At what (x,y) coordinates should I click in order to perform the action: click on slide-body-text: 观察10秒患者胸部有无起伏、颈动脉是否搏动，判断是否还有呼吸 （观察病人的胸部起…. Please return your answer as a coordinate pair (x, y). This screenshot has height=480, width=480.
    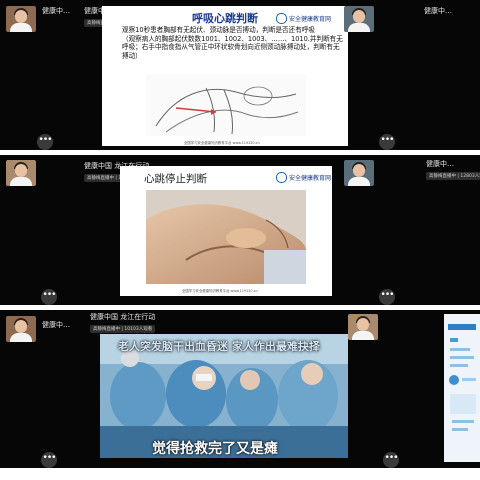
    Looking at the image, I should click on (232, 43).